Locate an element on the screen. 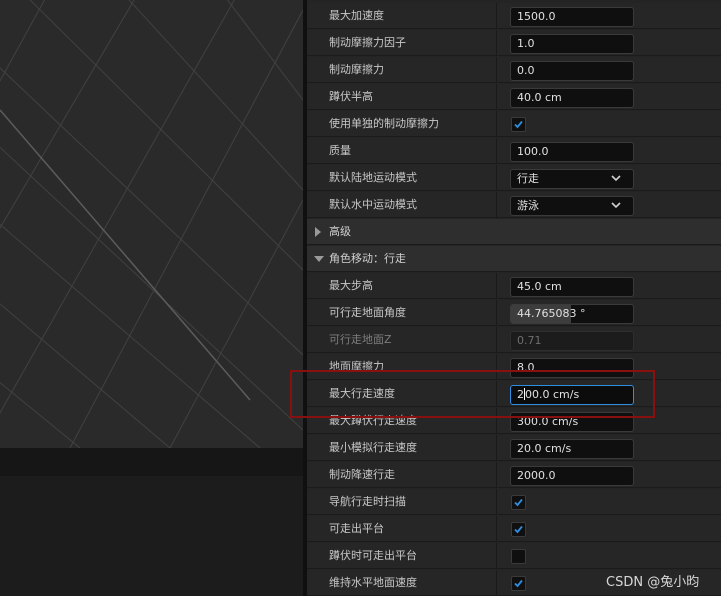  field-value: 40.0 cm is located at coordinates (539, 97).